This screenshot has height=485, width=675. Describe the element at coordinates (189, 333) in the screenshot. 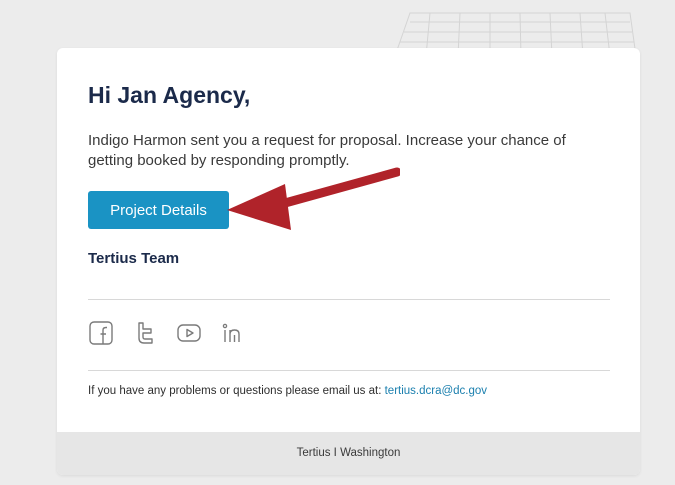

I see `youtube-icon` at that location.